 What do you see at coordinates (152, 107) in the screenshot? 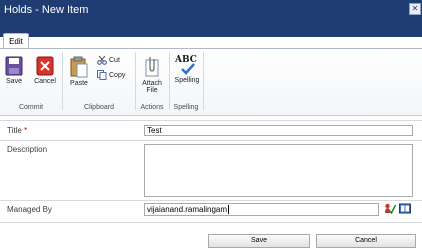
I see `group-label-actions: Actions` at bounding box center [152, 107].